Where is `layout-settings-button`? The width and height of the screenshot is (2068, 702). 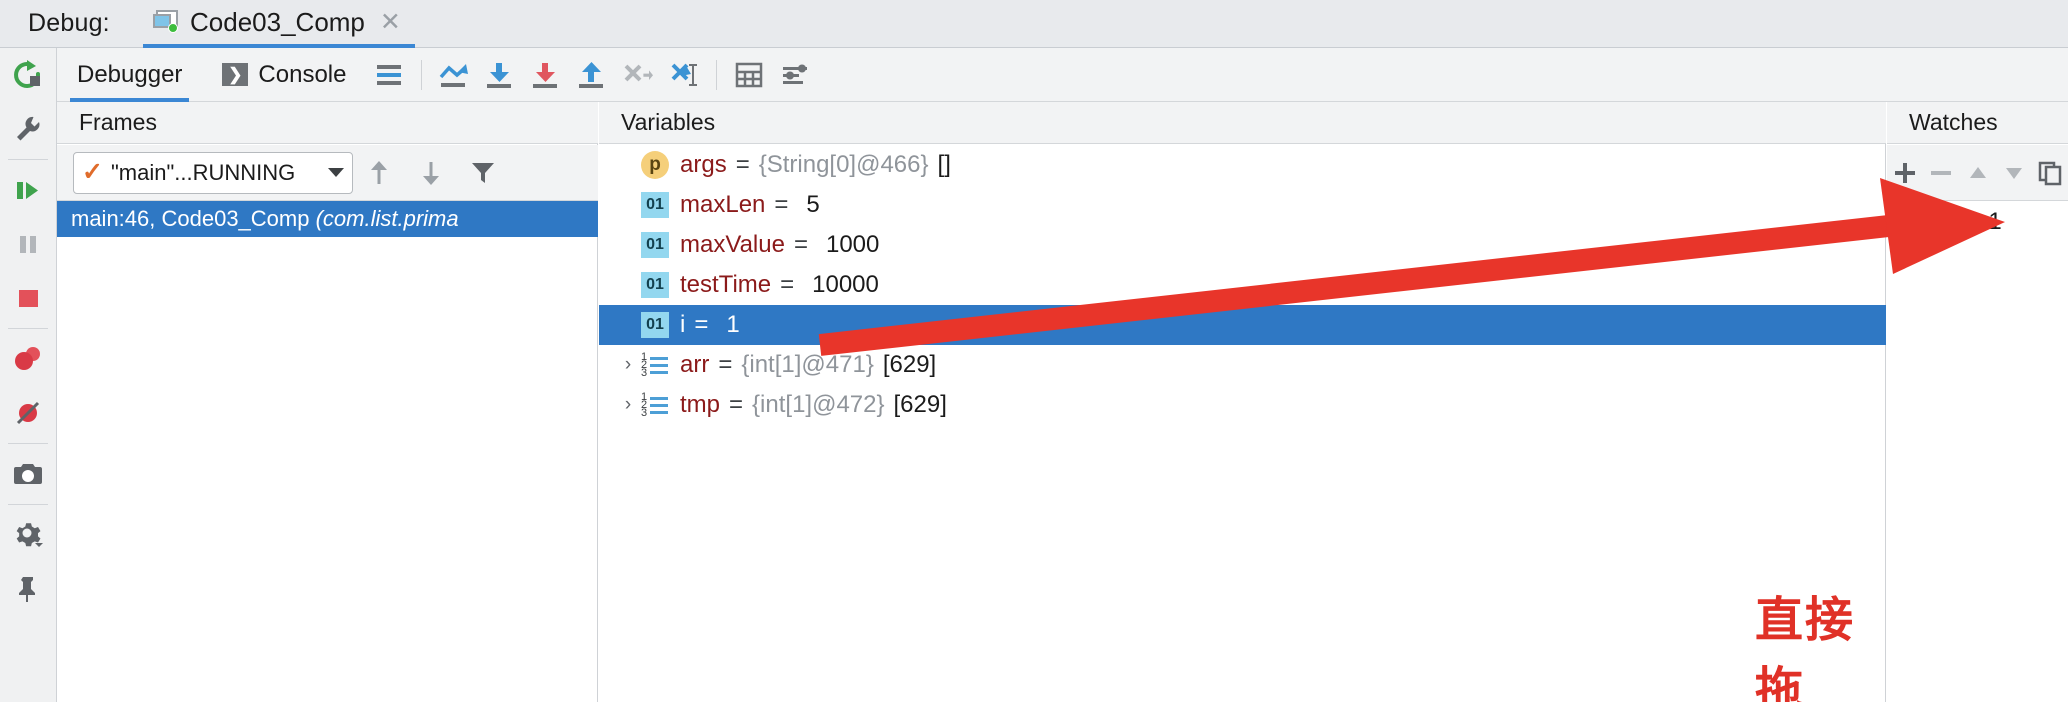 layout-settings-button is located at coordinates (389, 75).